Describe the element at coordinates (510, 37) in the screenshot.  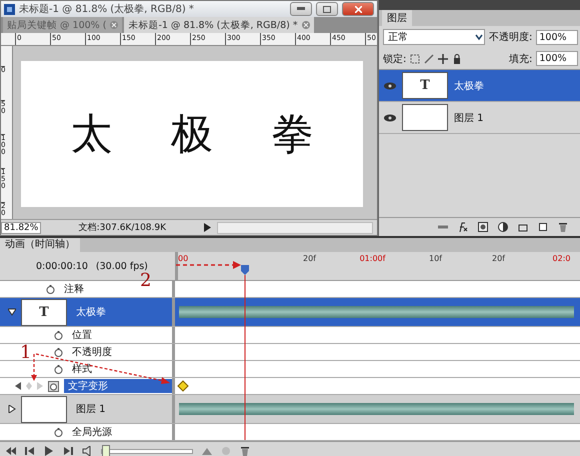
I see `opacity-label: 不透明度:` at that location.